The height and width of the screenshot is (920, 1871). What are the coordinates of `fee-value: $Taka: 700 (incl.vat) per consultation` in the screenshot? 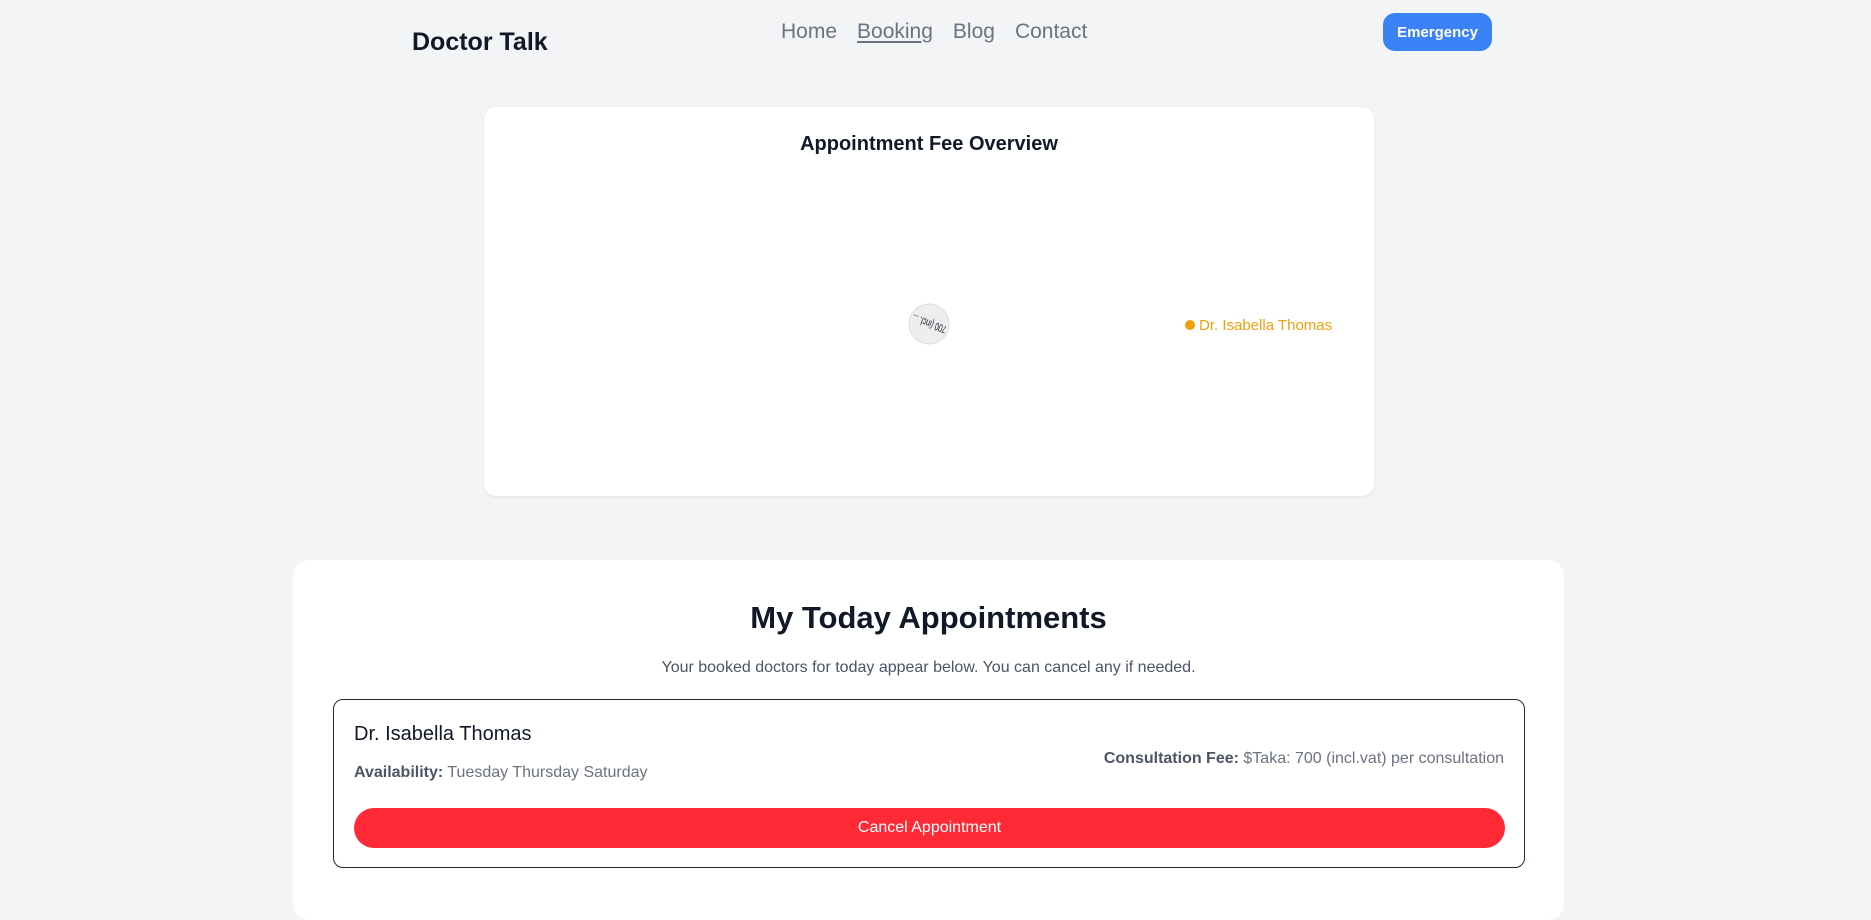 It's located at (1373, 758).